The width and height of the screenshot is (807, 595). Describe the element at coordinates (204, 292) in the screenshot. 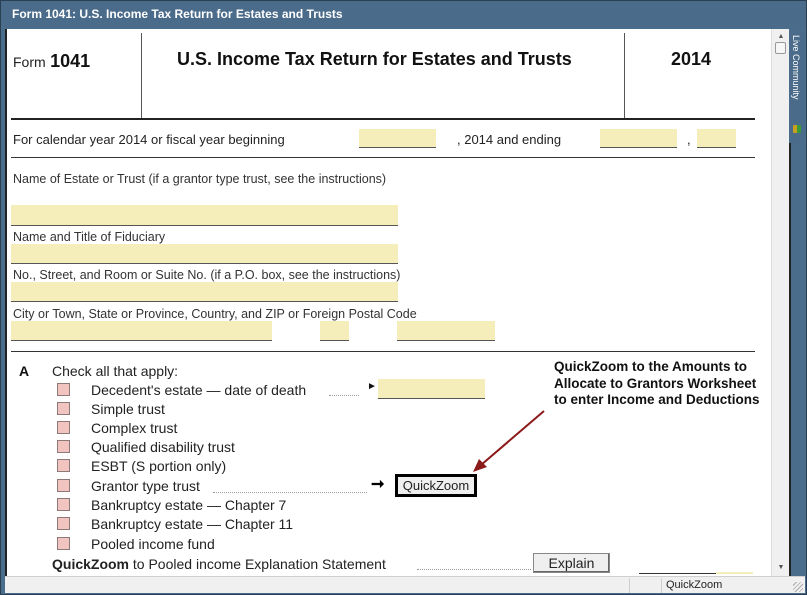

I see `street-input` at that location.